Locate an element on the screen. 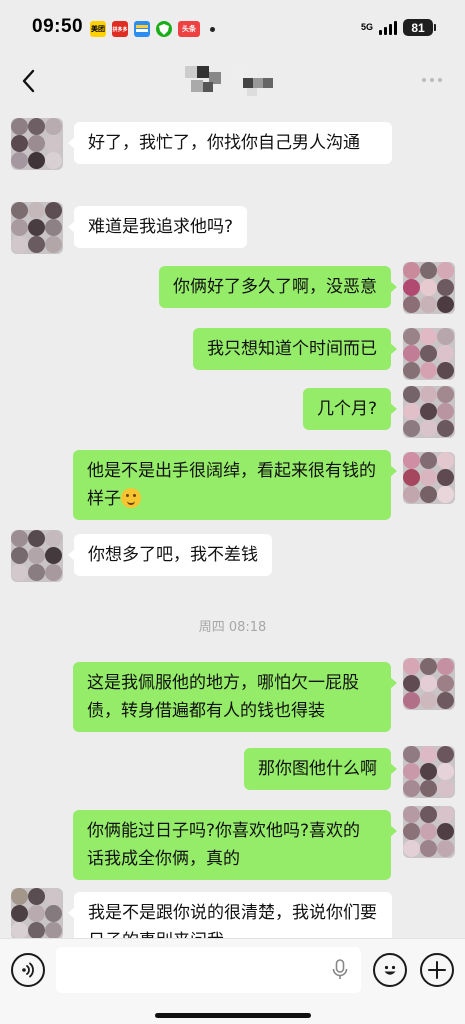 The height and width of the screenshot is (1024, 465). pinduoduo-icon: 拼多多 is located at coordinates (120, 29).